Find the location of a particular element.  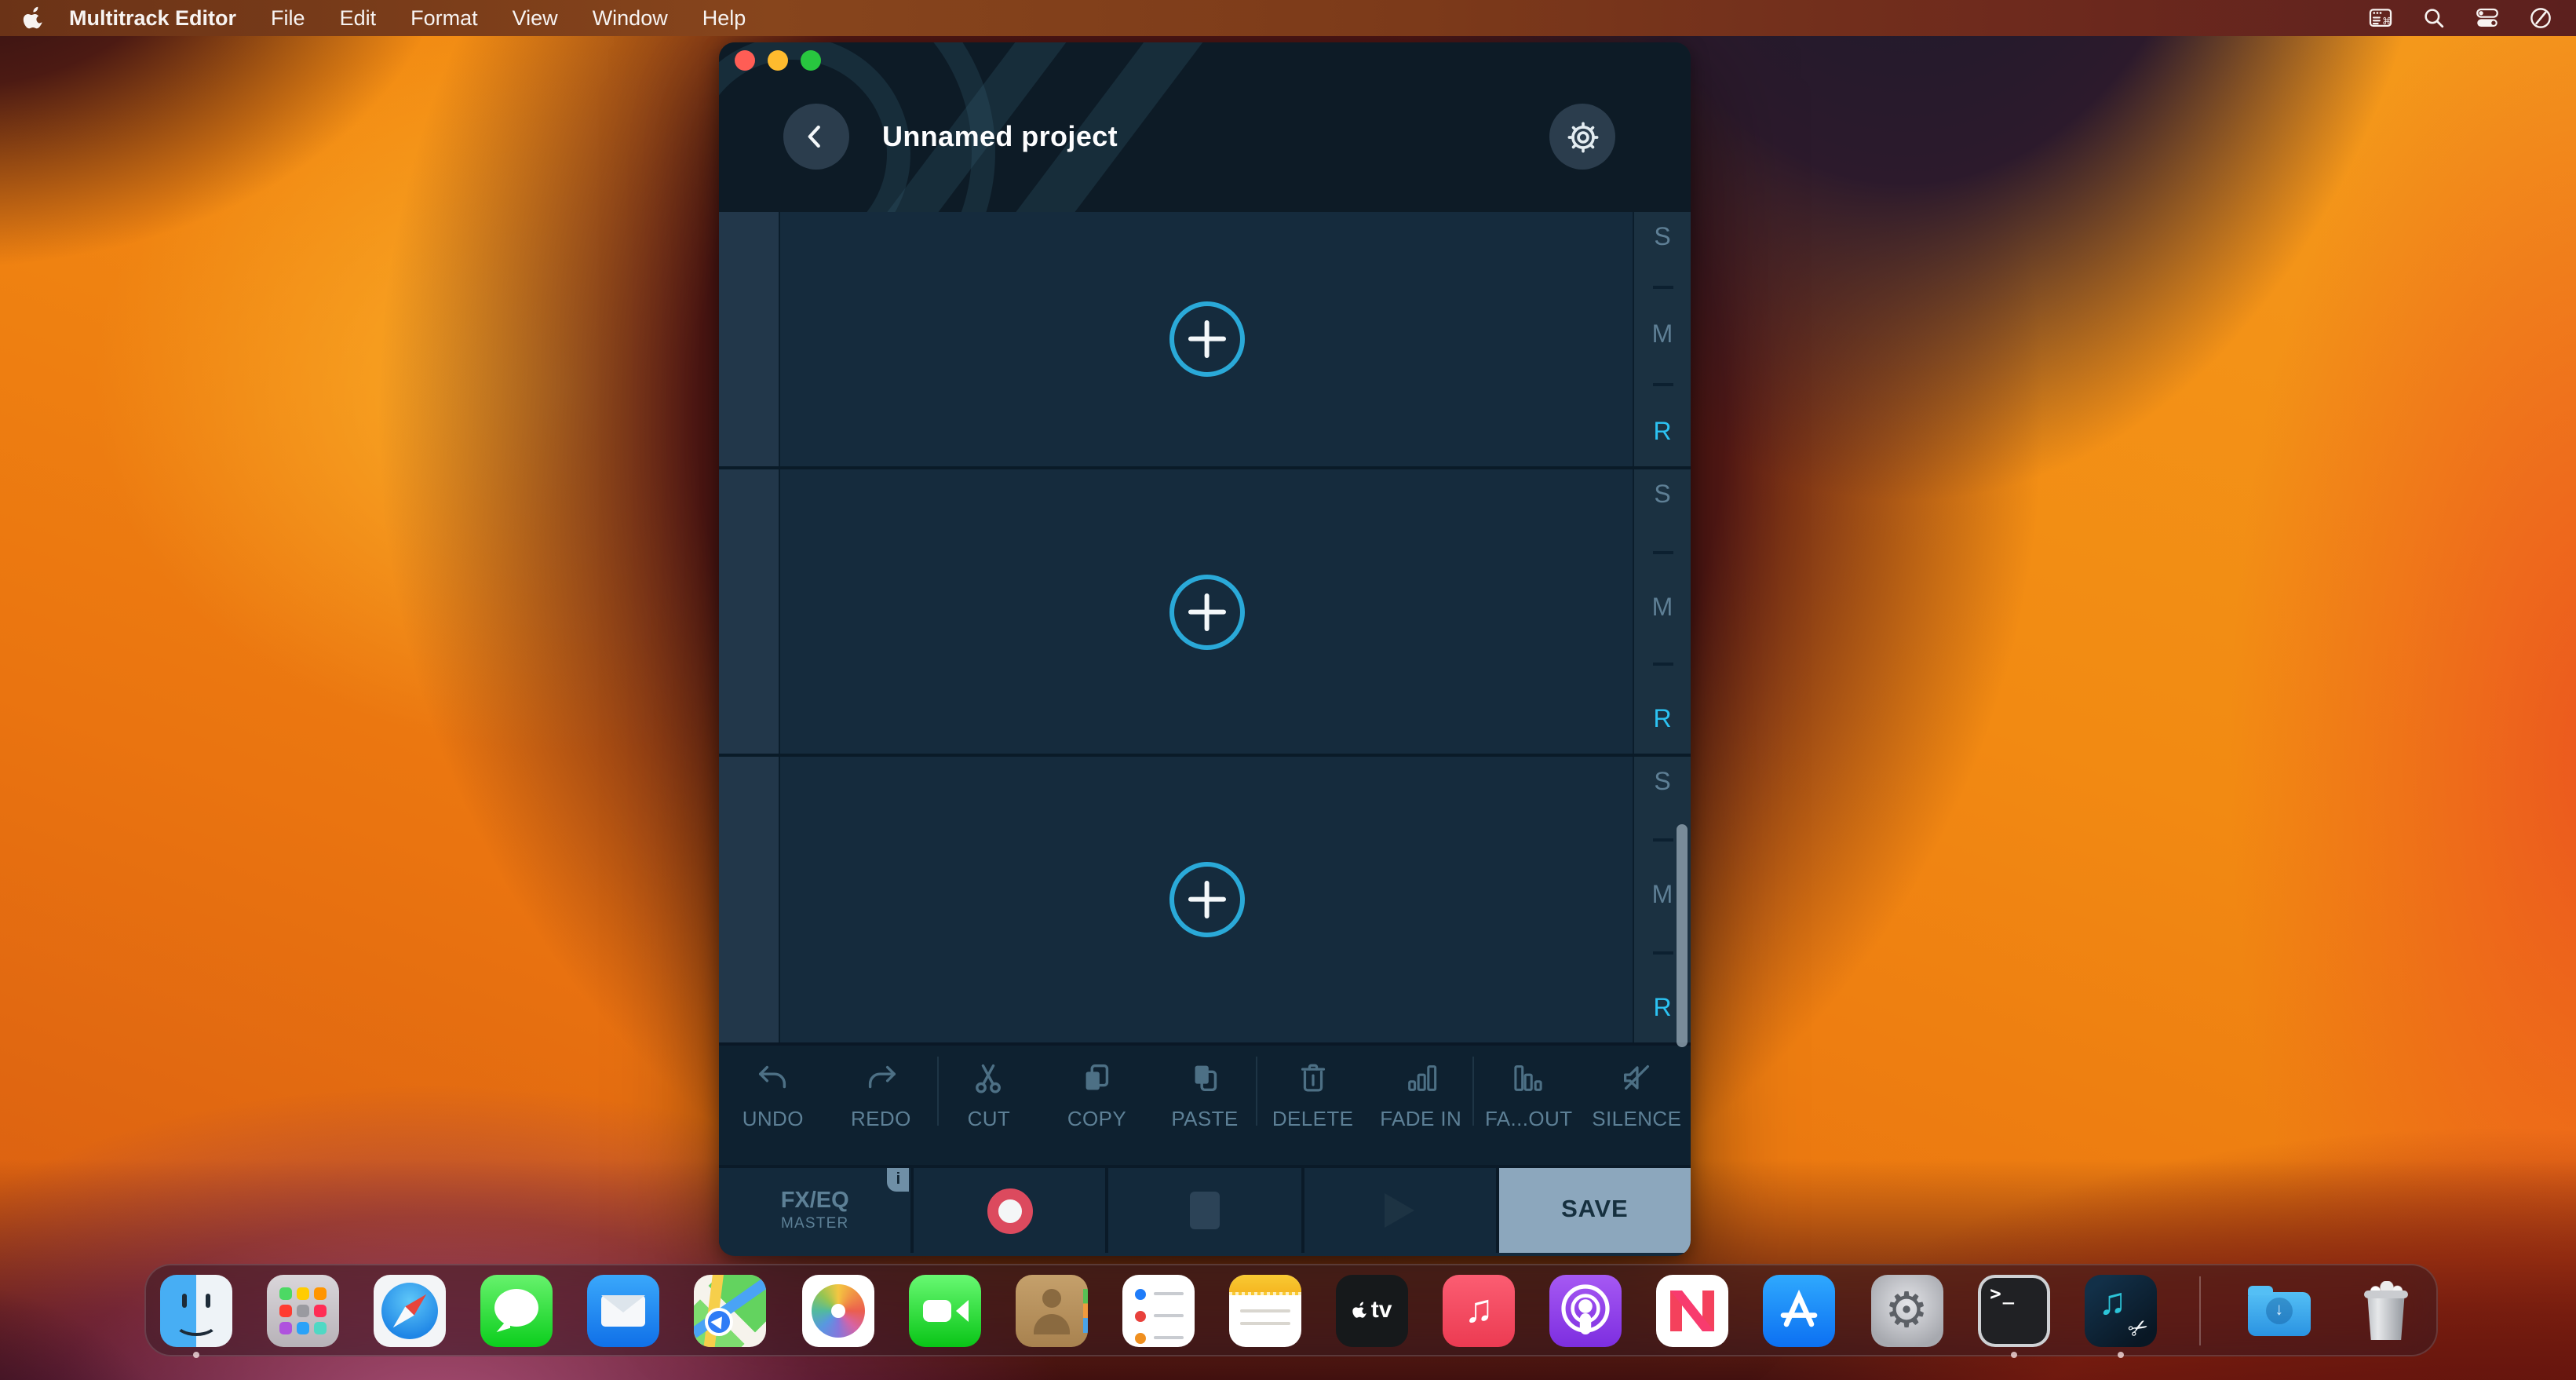

dock-item-terminal: >_ is located at coordinates (2013, 1315).